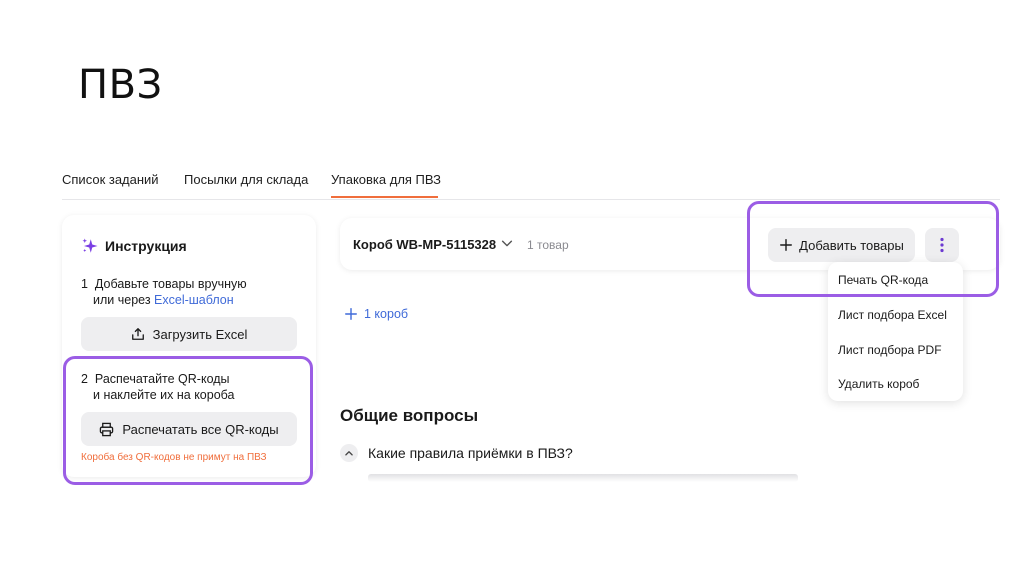 The width and height of the screenshot is (1024, 574). Describe the element at coordinates (386, 179) in the screenshot. I see `tab-pvz-packing: Упаковка для ПВЗ` at that location.